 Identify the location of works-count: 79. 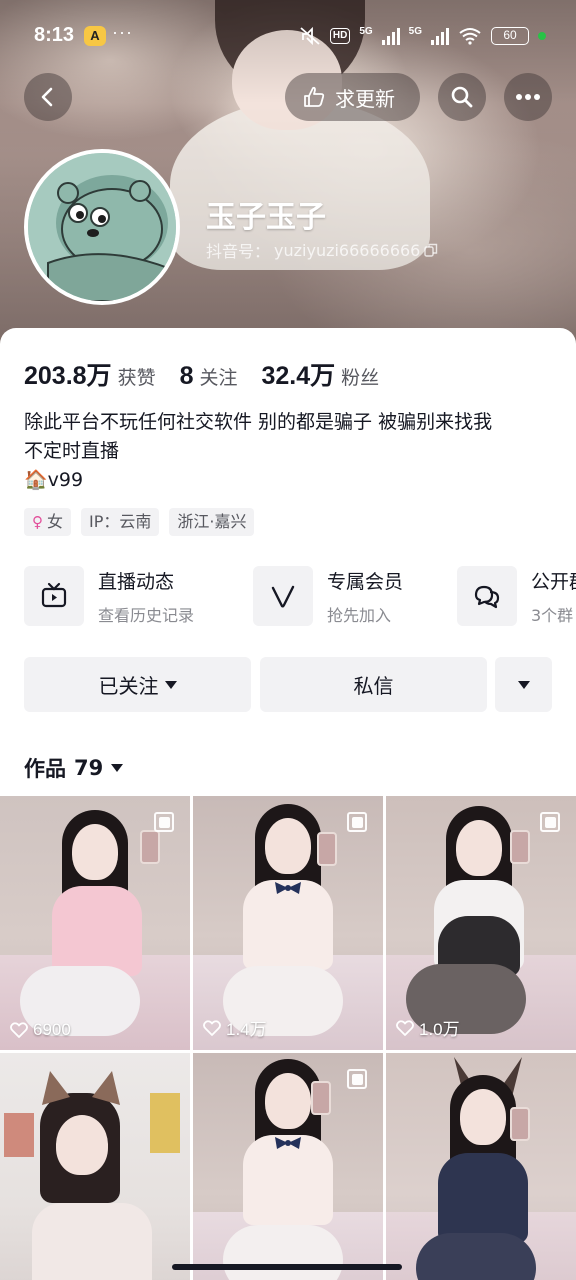
(89, 768).